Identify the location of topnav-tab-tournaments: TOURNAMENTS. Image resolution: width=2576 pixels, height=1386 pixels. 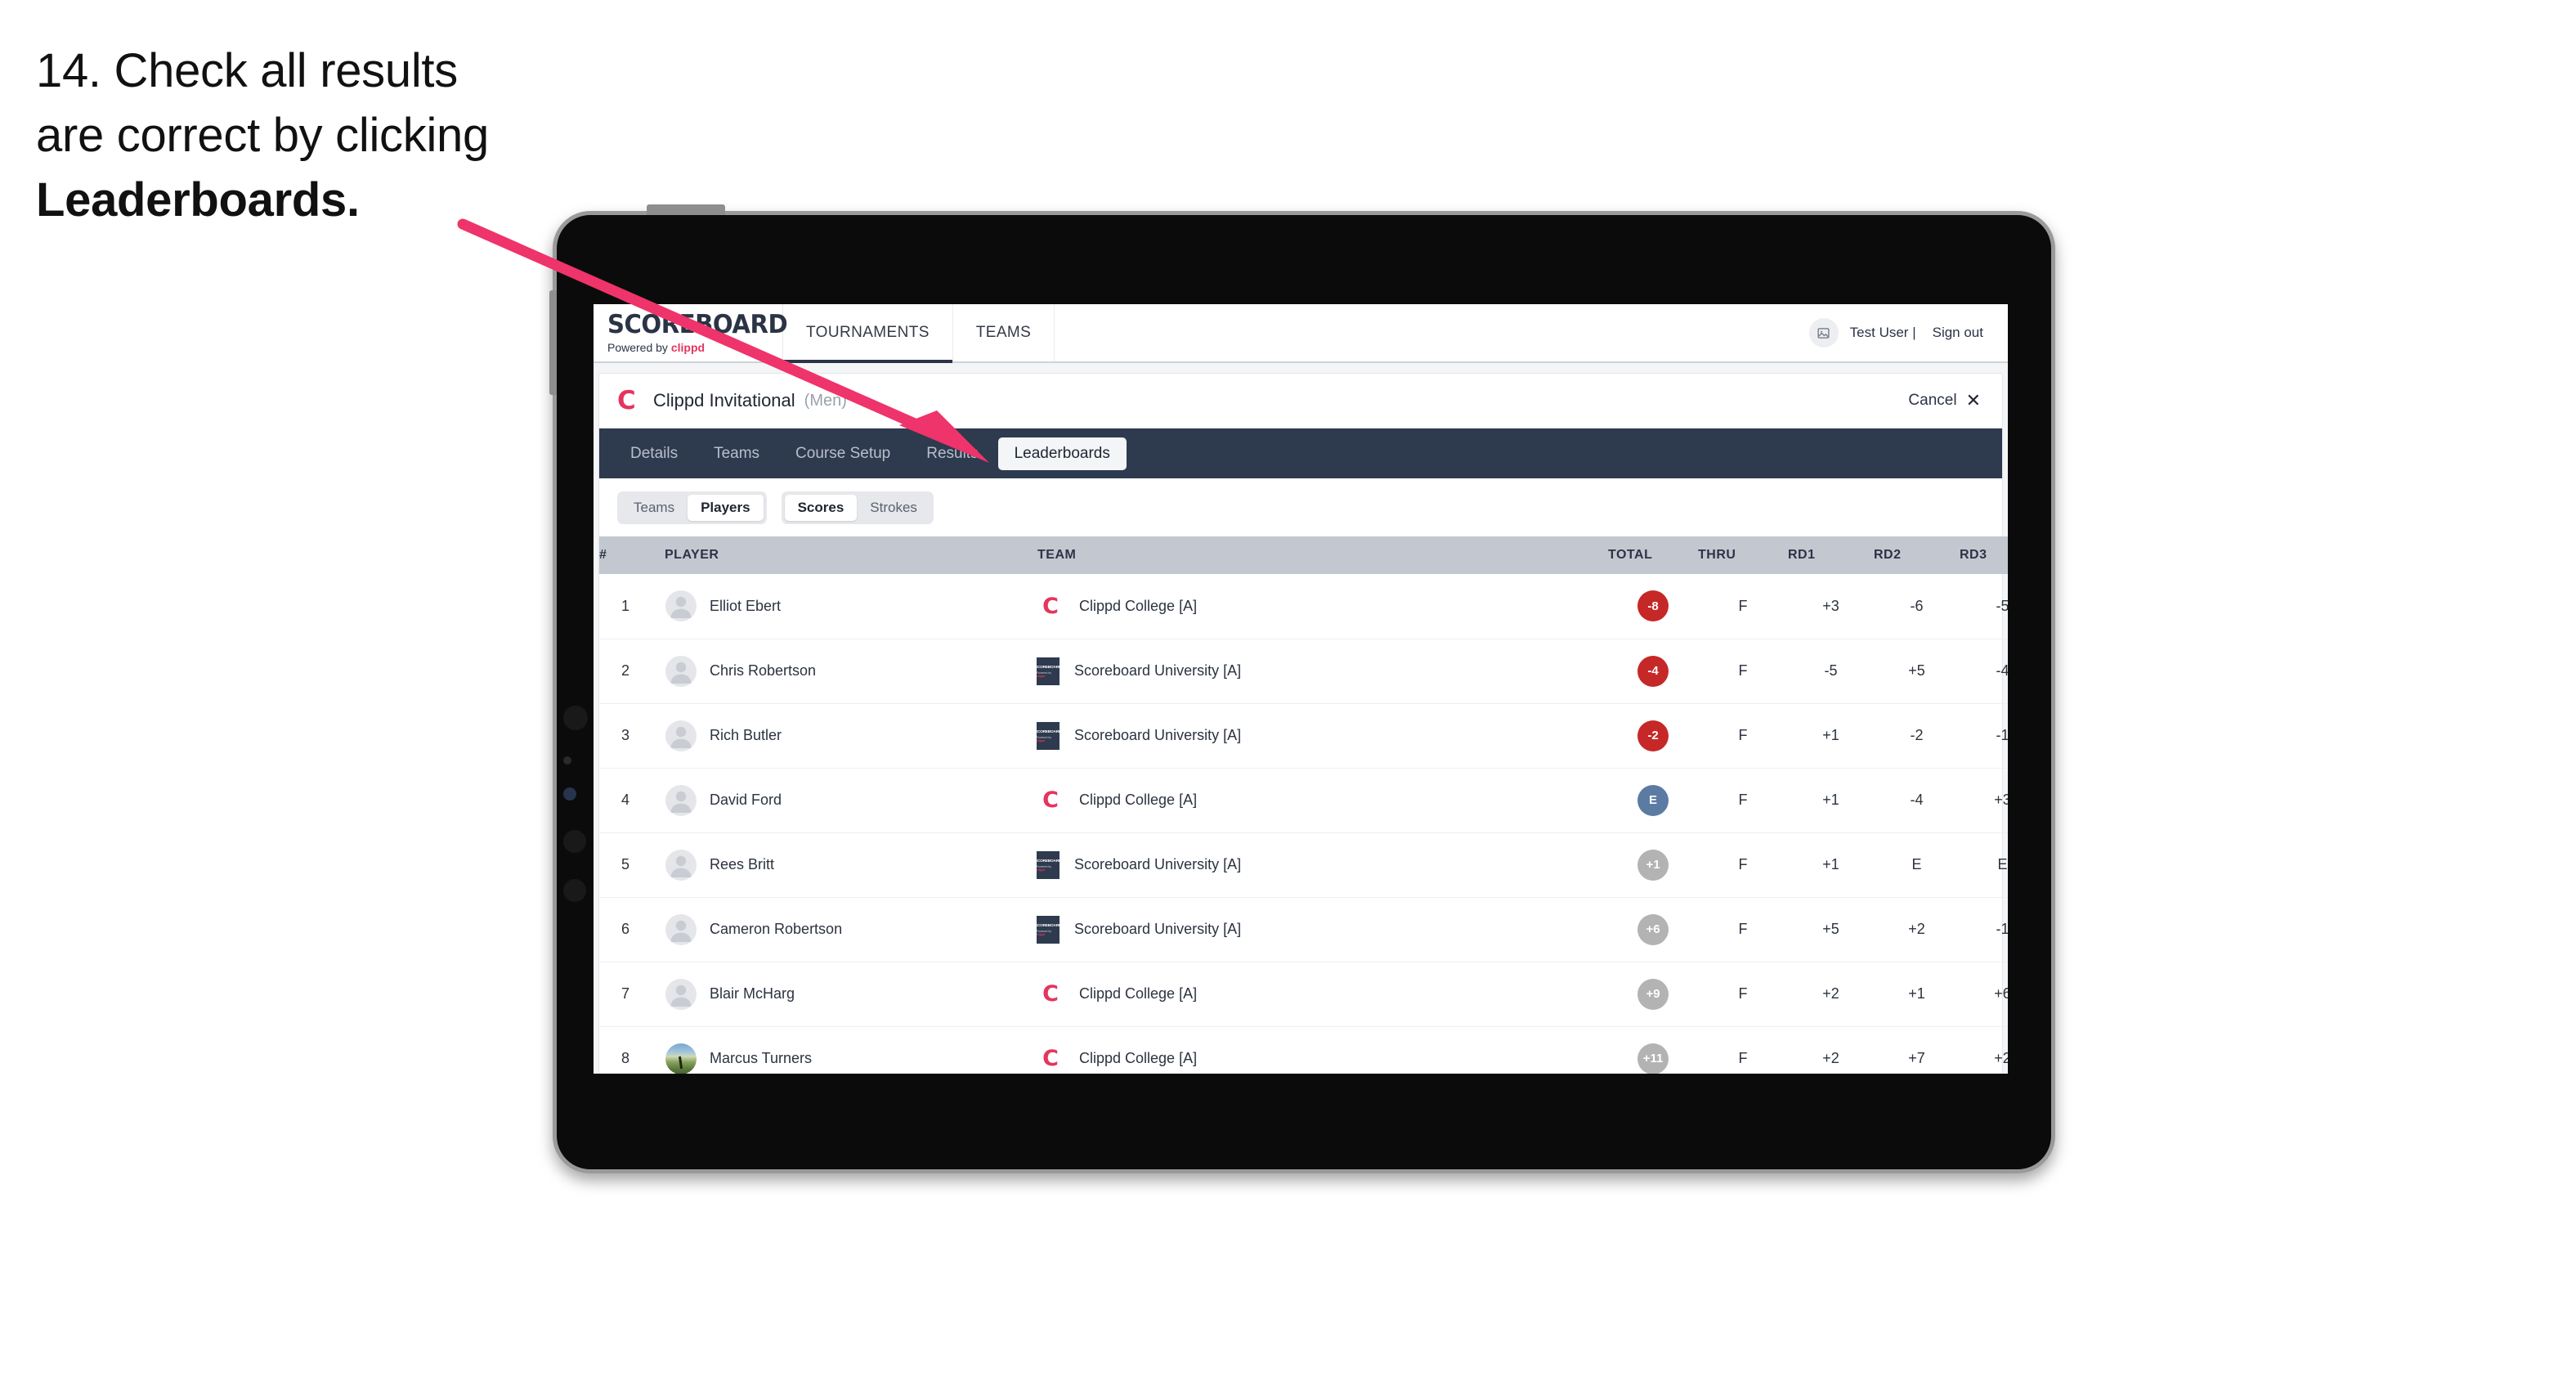
(868, 333).